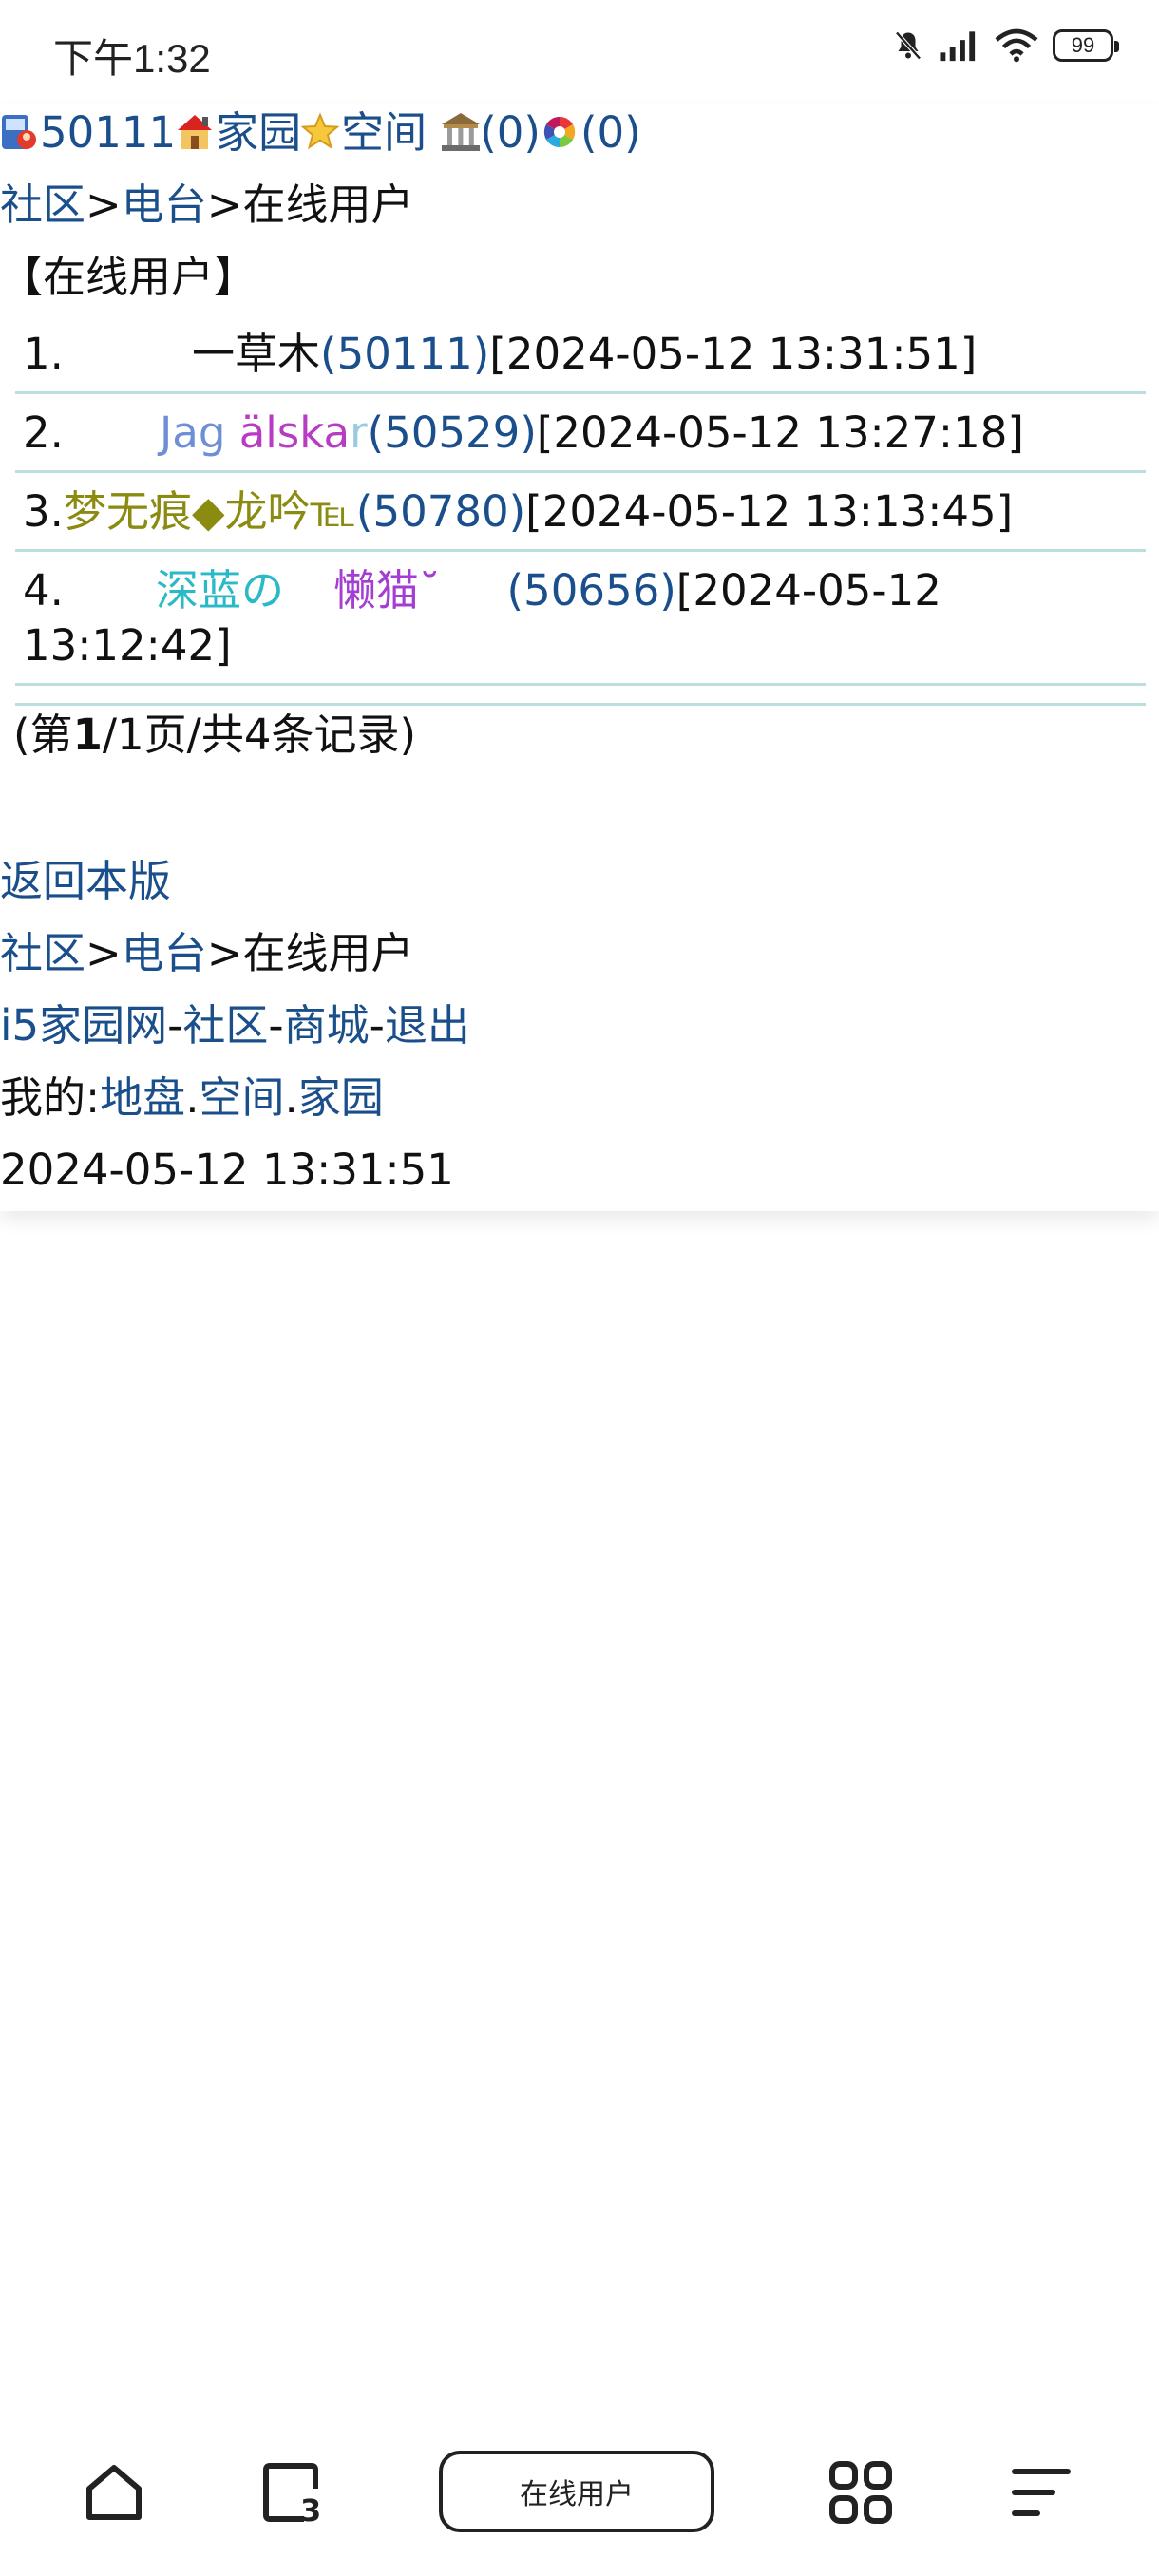 The image size is (1159, 2576). Describe the element at coordinates (220, 590) in the screenshot. I see `user-name-part: 深蓝の` at that location.